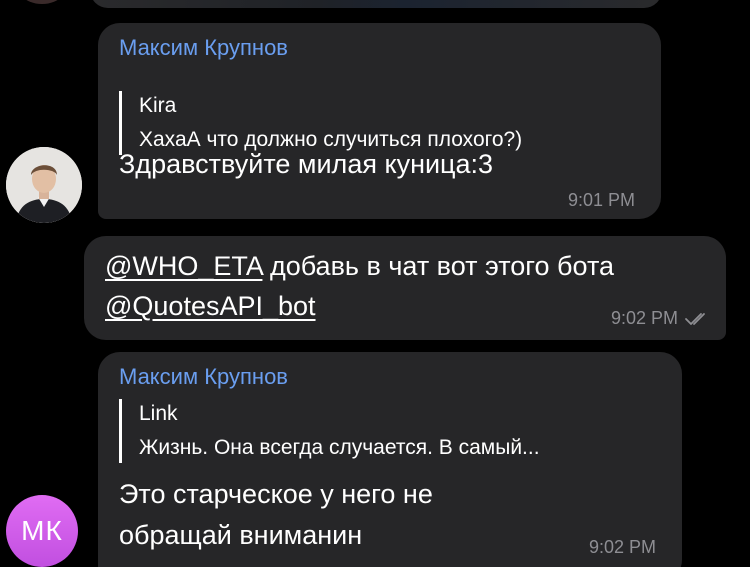 Image resolution: width=750 pixels, height=567 pixels. I want to click on message-time: 9:01 PM, so click(601, 200).